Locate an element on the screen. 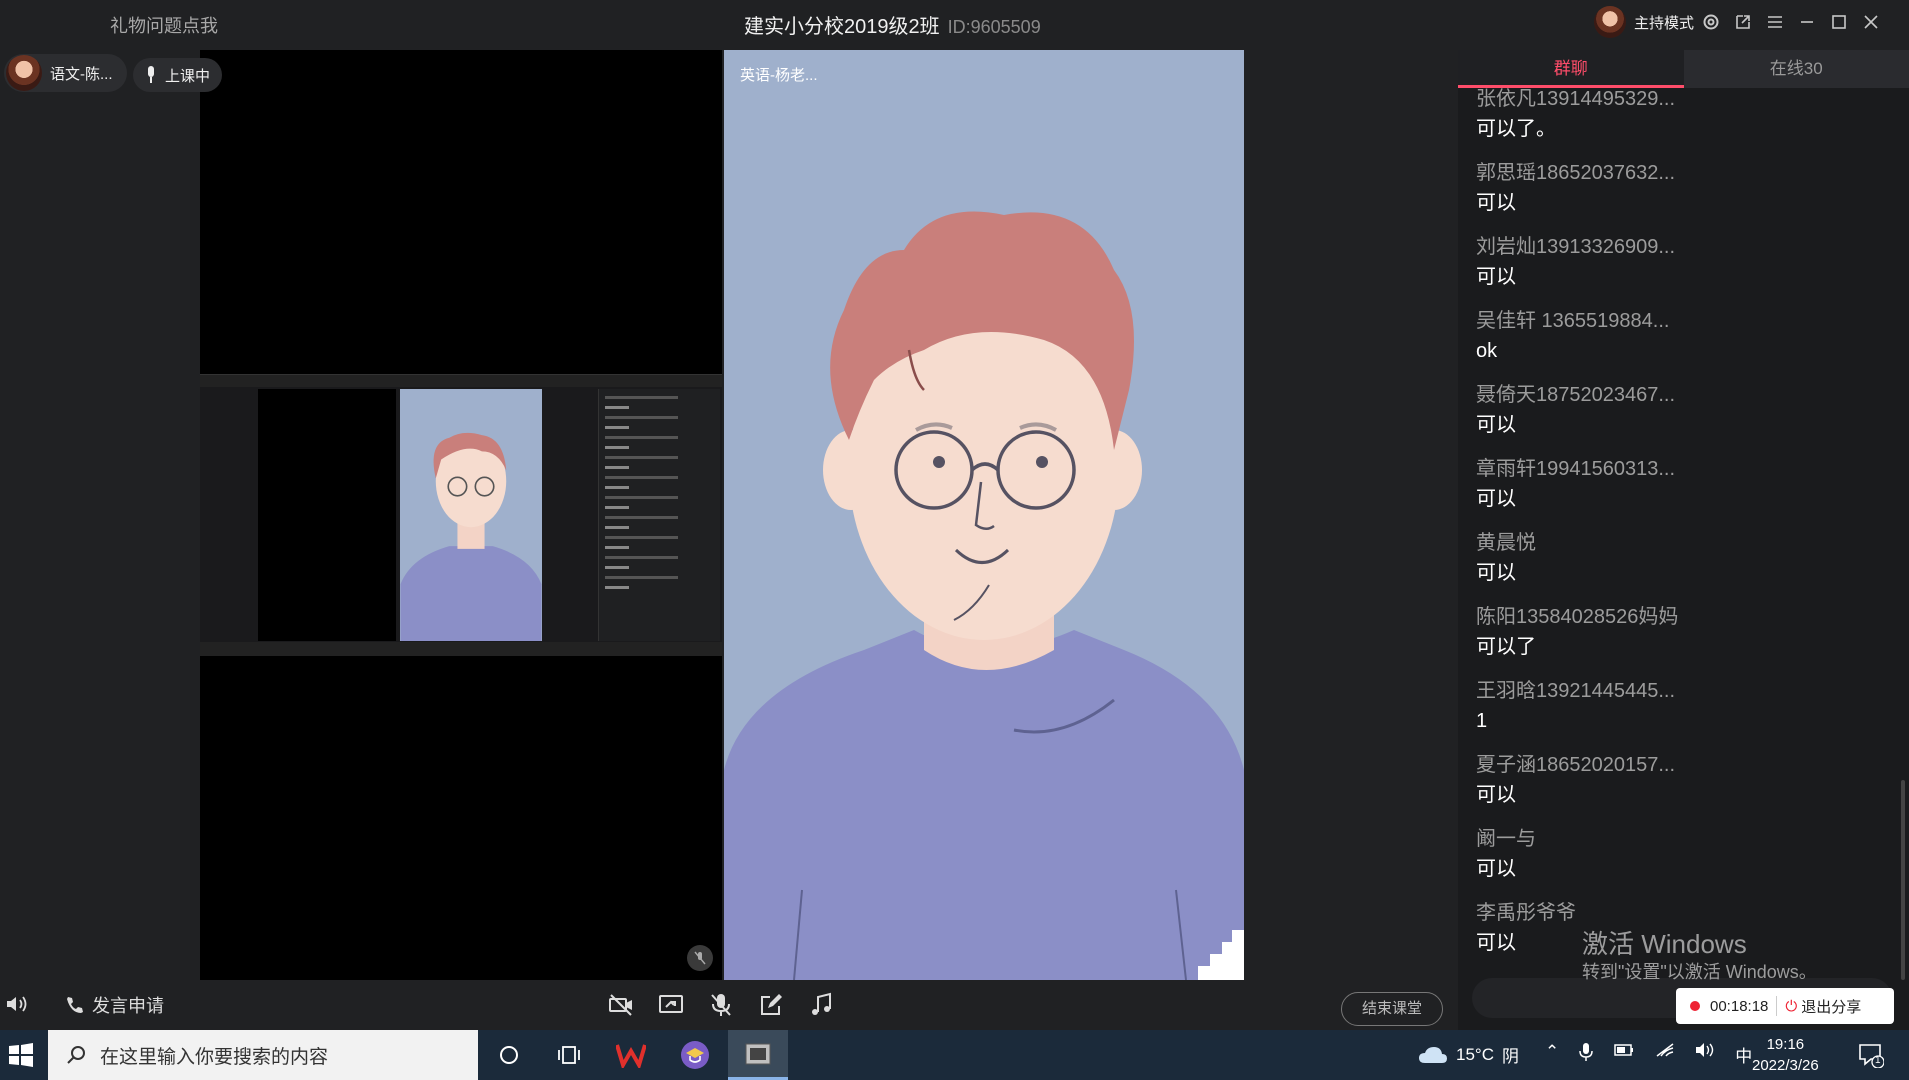 The image size is (1909, 1080). classroom-window-icon is located at coordinates (758, 1054).